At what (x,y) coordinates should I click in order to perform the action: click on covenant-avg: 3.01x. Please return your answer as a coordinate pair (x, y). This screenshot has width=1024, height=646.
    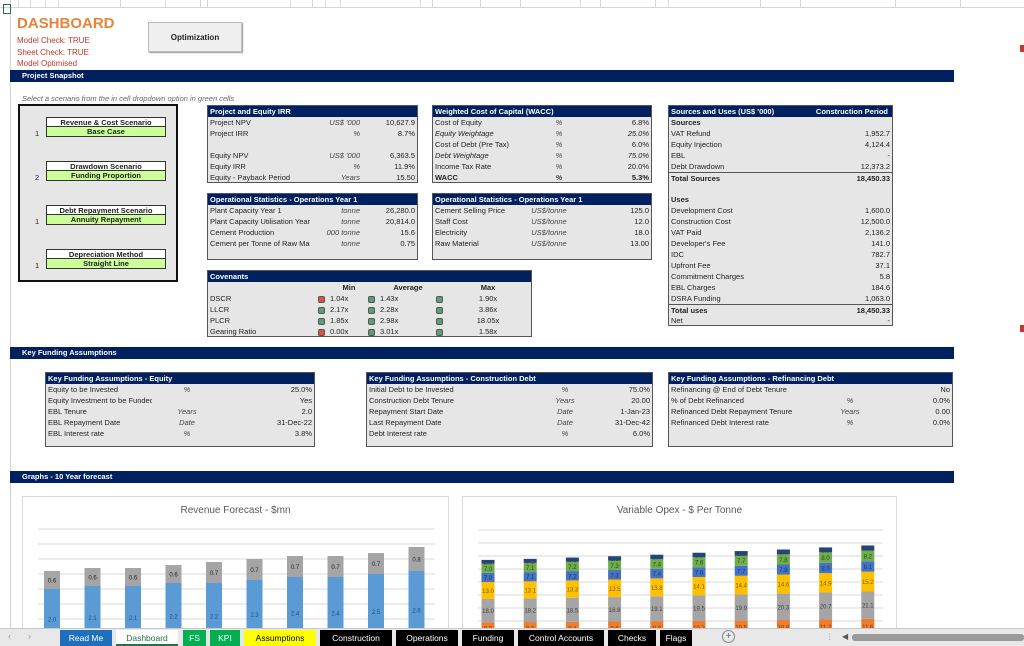
    Looking at the image, I should click on (389, 331).